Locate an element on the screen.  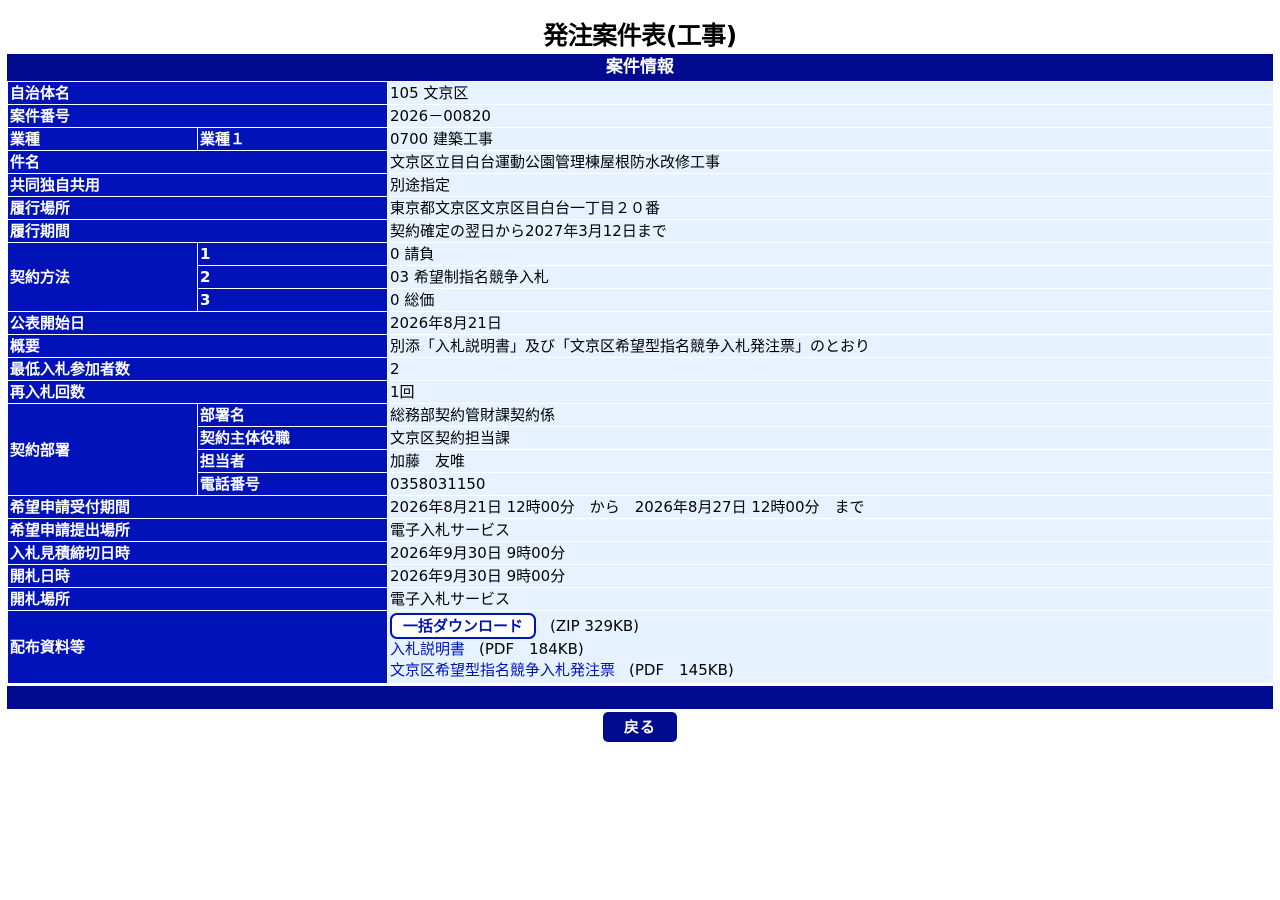
bulk-download-meta: (ZIP 329KB) is located at coordinates (595, 626).